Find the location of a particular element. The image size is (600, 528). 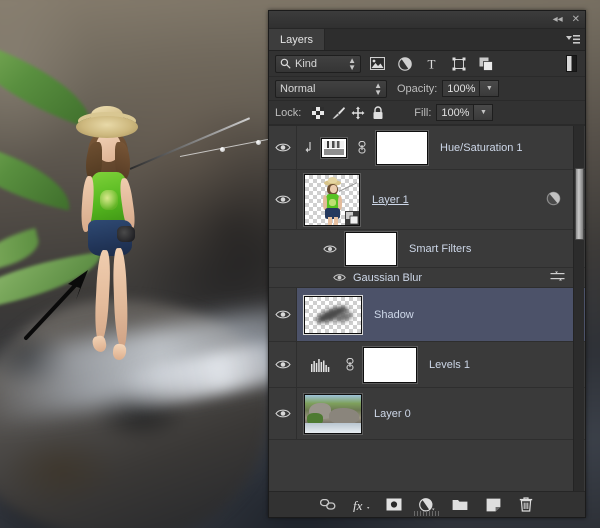

link-icon is located at coordinates (328, 504).